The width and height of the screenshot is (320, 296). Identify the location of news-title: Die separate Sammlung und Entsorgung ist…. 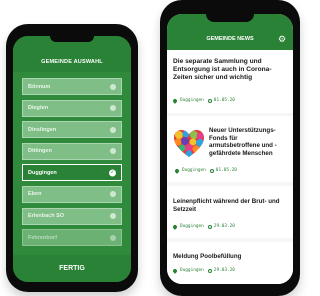
(222, 70).